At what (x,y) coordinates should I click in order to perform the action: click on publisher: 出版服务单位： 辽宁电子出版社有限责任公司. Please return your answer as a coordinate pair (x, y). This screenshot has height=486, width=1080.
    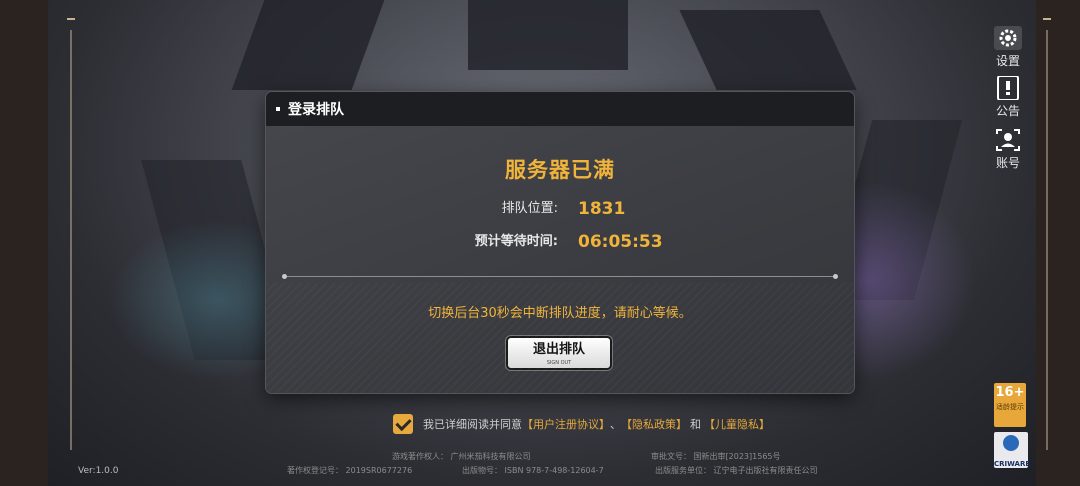
    Looking at the image, I should click on (736, 470).